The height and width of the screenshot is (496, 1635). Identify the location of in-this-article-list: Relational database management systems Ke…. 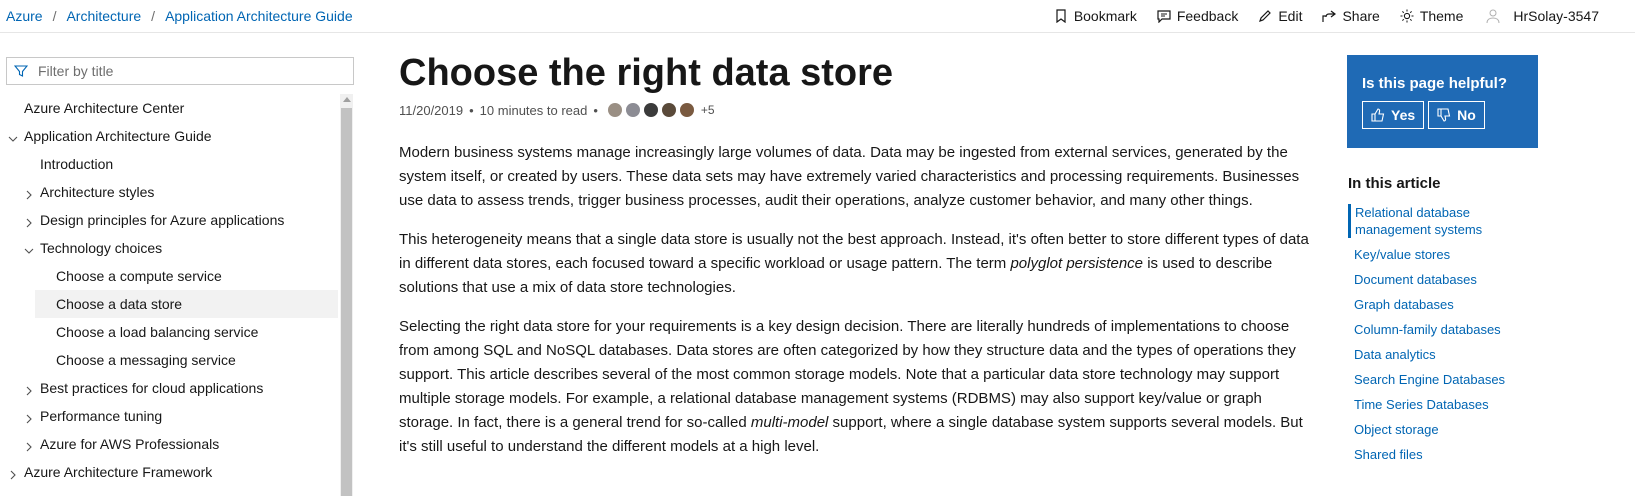
(1448, 337).